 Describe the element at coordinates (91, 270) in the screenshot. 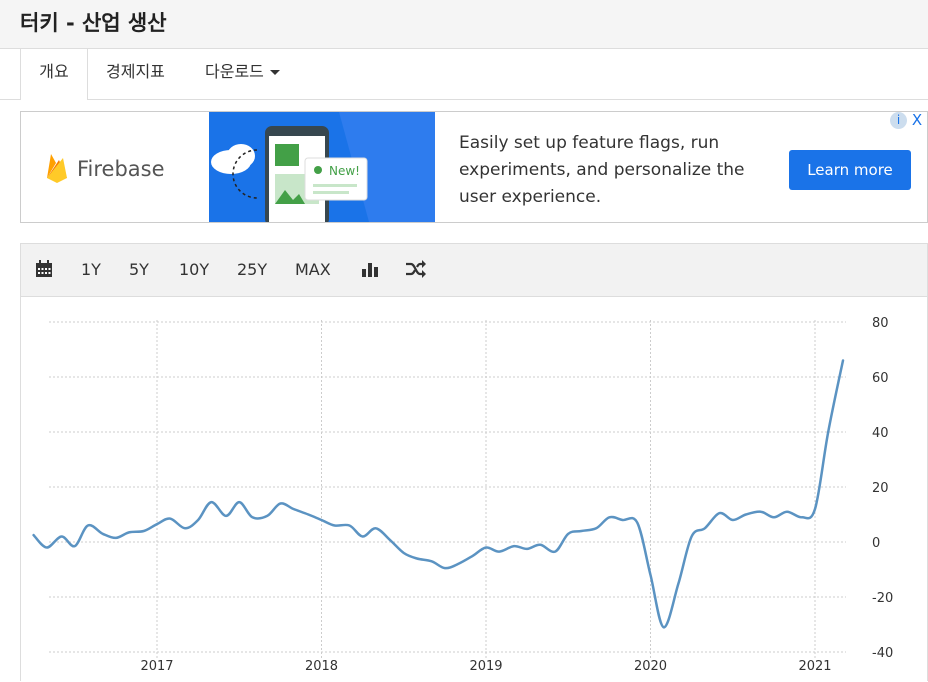

I see `range-1y-button: 1Y` at that location.